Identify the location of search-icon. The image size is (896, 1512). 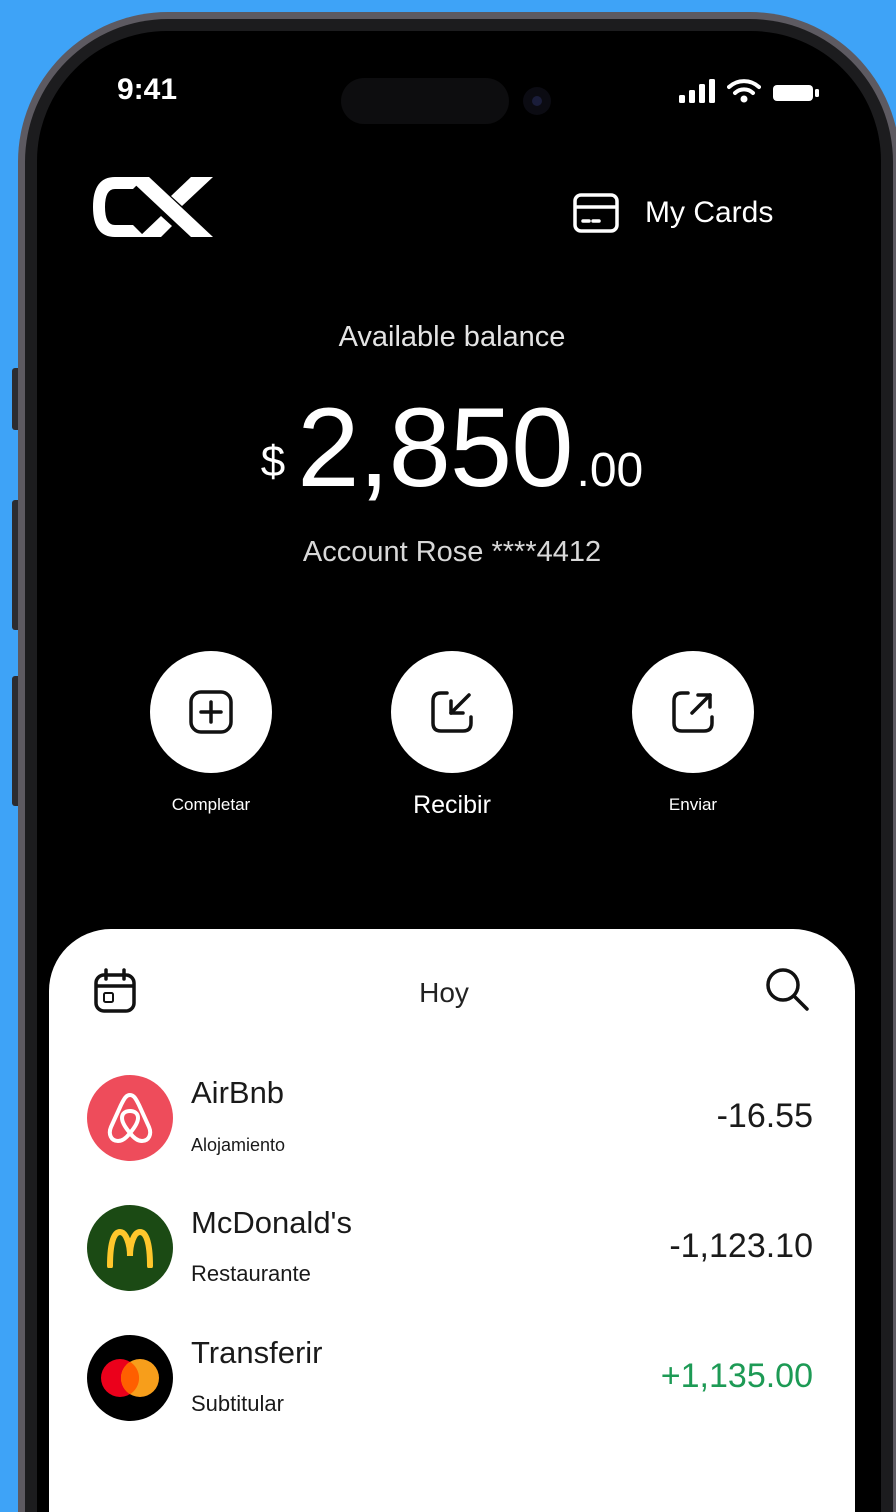
(787, 989).